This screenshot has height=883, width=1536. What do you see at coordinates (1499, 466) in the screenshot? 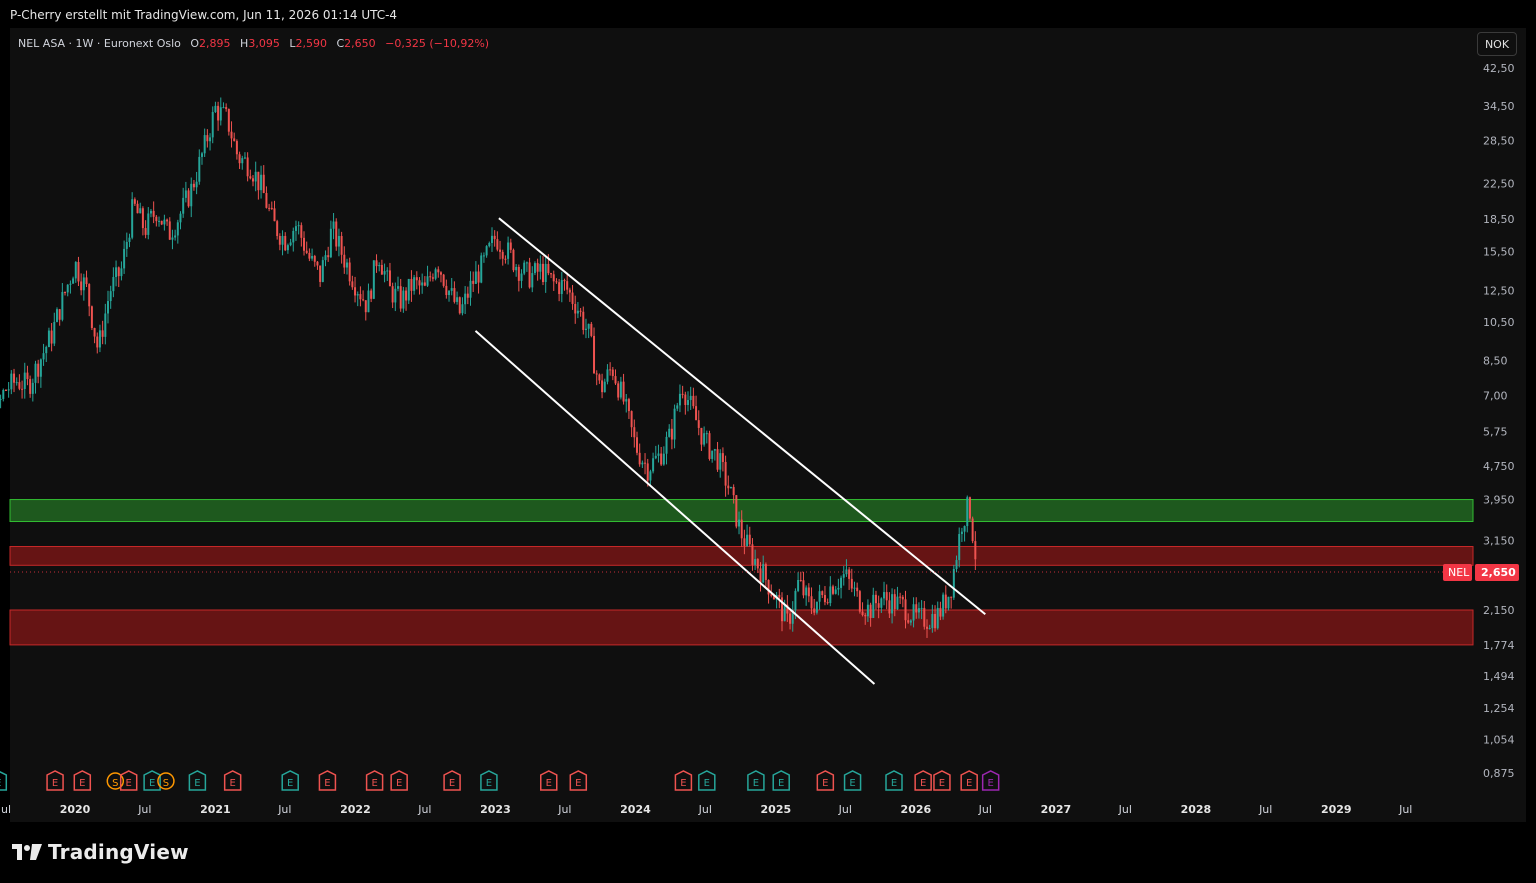
I see `y-tick-label: 4,750` at bounding box center [1499, 466].